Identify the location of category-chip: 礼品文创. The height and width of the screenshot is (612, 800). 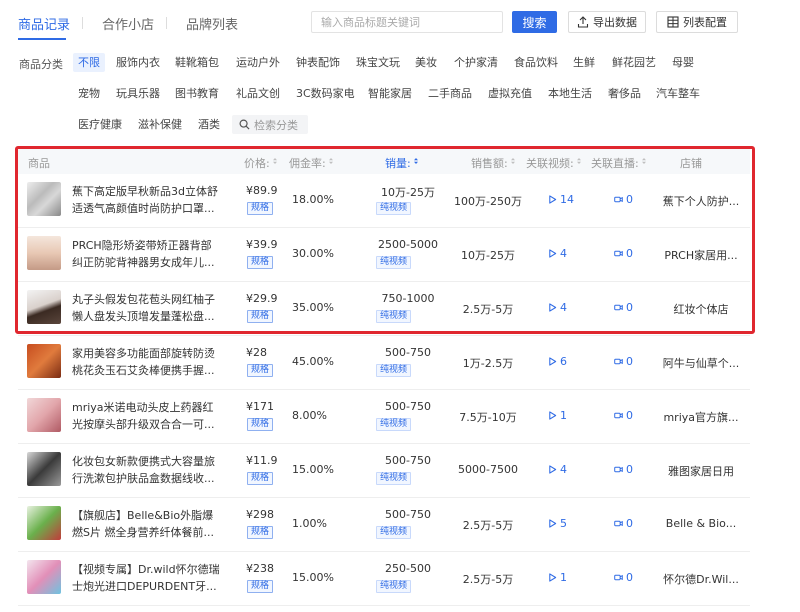
(258, 93).